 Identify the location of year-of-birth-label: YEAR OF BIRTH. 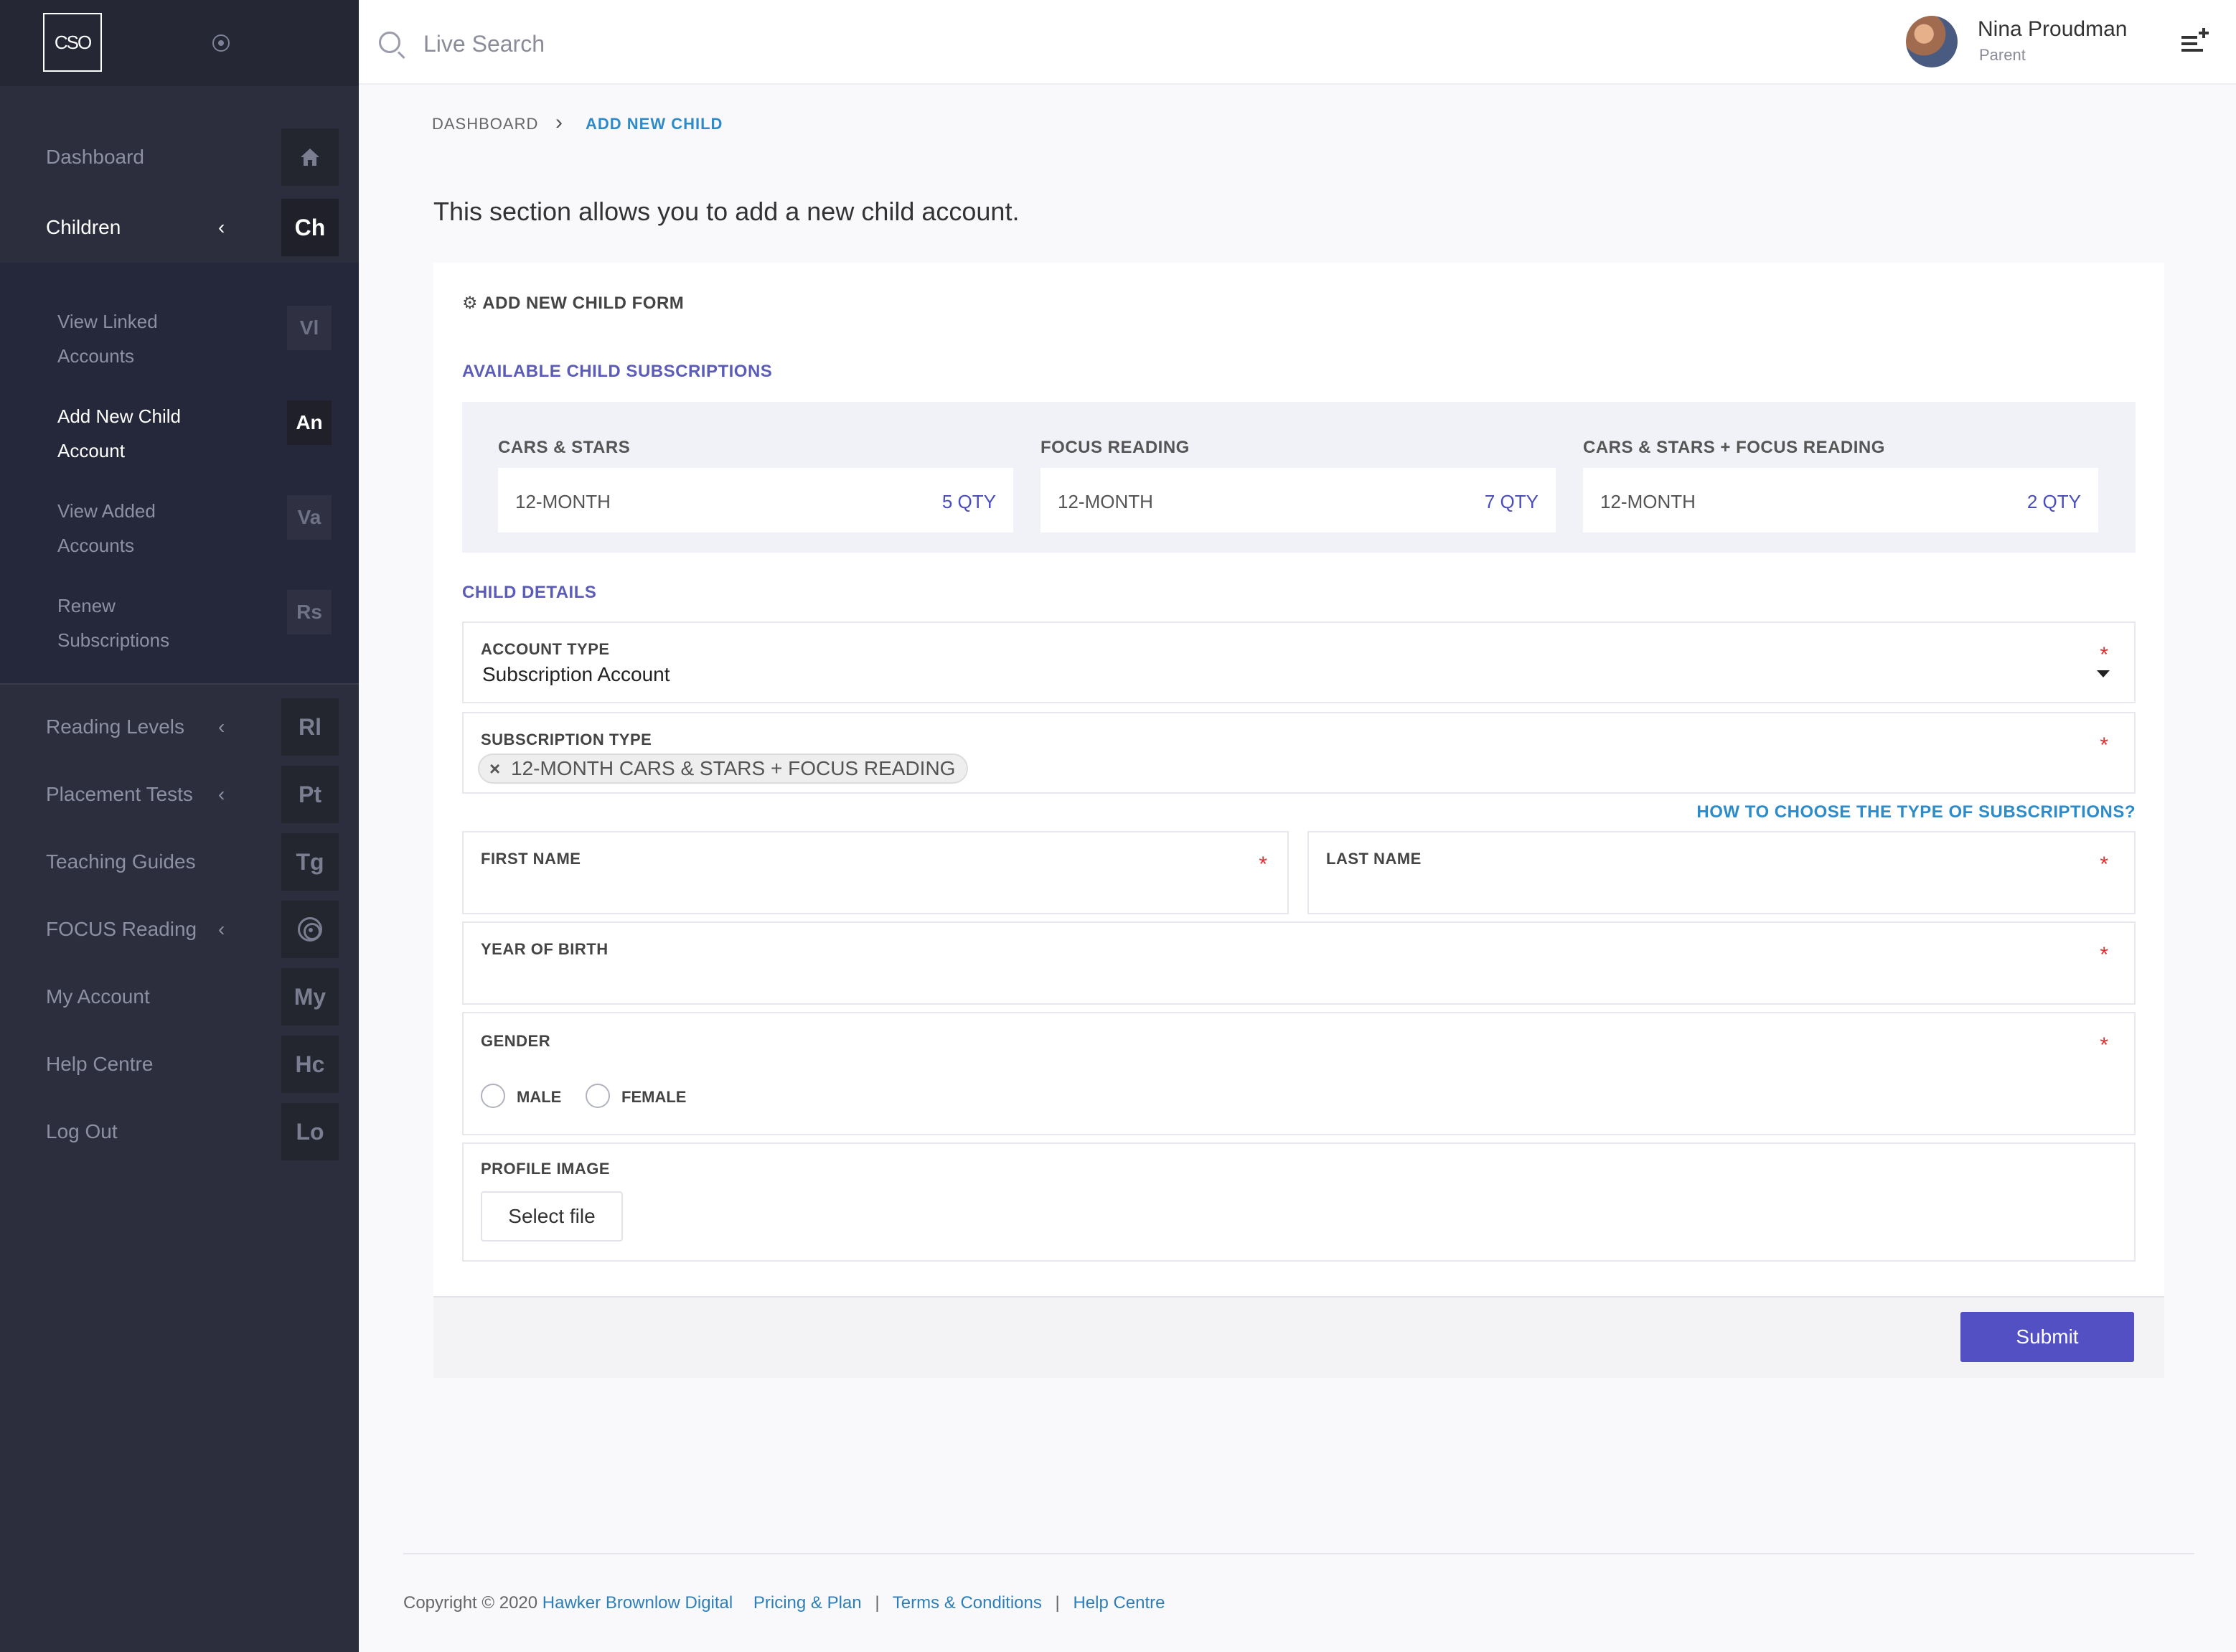
(545, 949).